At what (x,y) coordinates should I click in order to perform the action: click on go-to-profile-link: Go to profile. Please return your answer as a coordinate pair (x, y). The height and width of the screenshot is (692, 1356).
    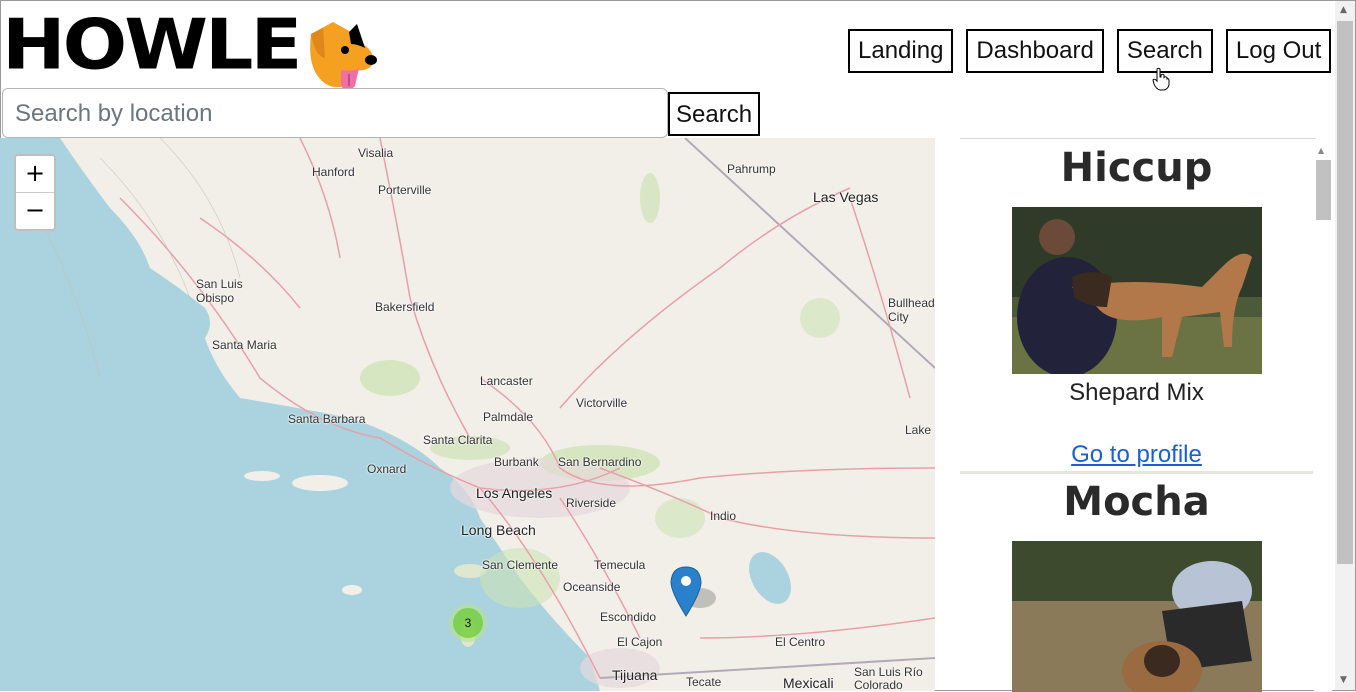
    Looking at the image, I should click on (1136, 454).